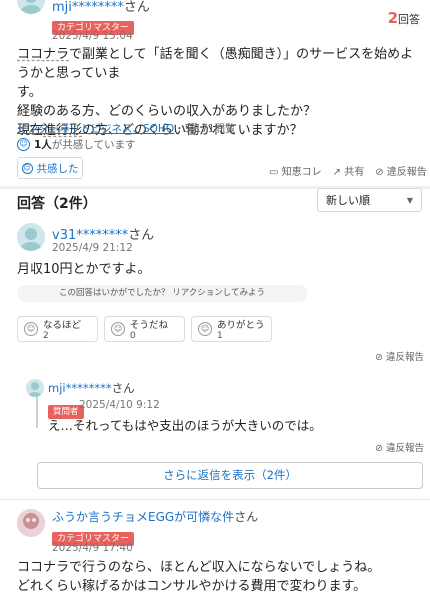 The width and height of the screenshot is (430, 600). I want to click on smile-icon: ☺, so click(27, 168).